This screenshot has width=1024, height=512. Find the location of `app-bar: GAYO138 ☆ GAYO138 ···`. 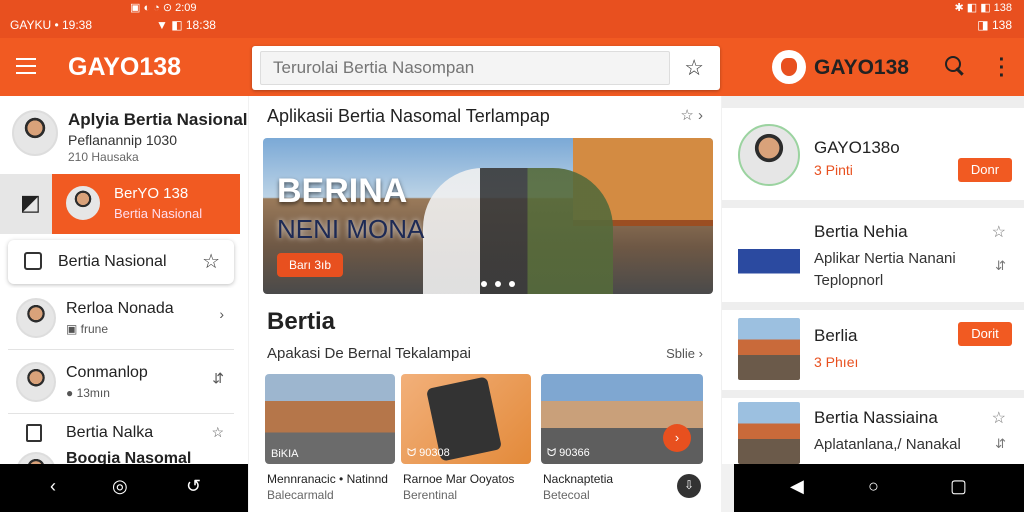

app-bar: GAYO138 ☆ GAYO138 ··· is located at coordinates (512, 67).